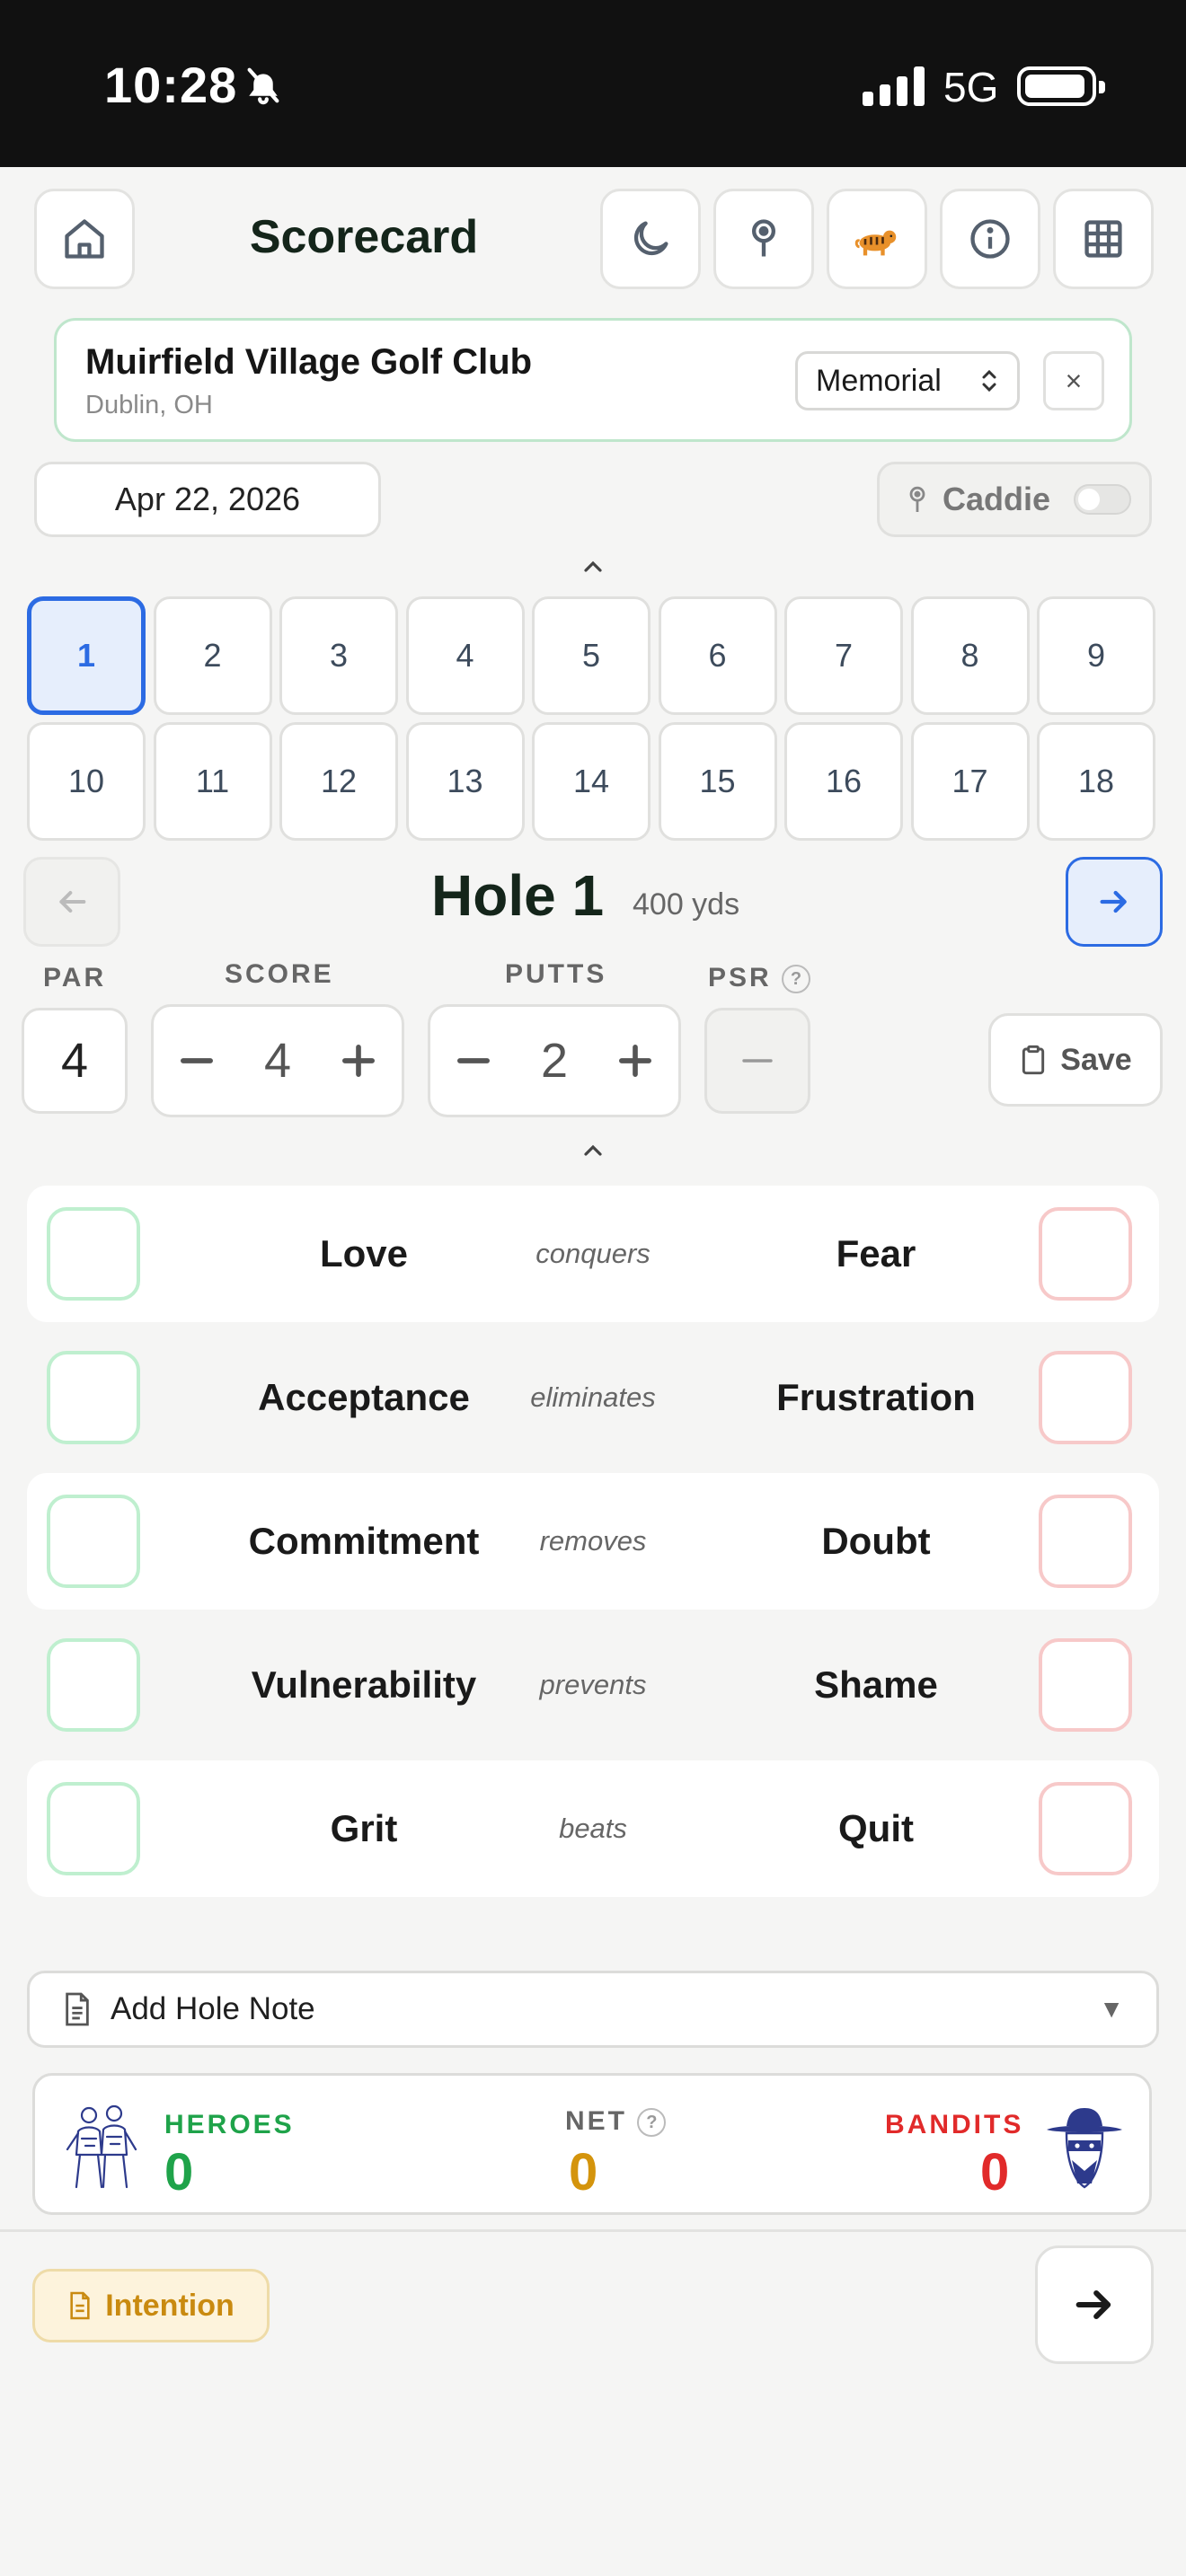  What do you see at coordinates (86, 781) in the screenshot?
I see `hole-button-10: 10` at bounding box center [86, 781].